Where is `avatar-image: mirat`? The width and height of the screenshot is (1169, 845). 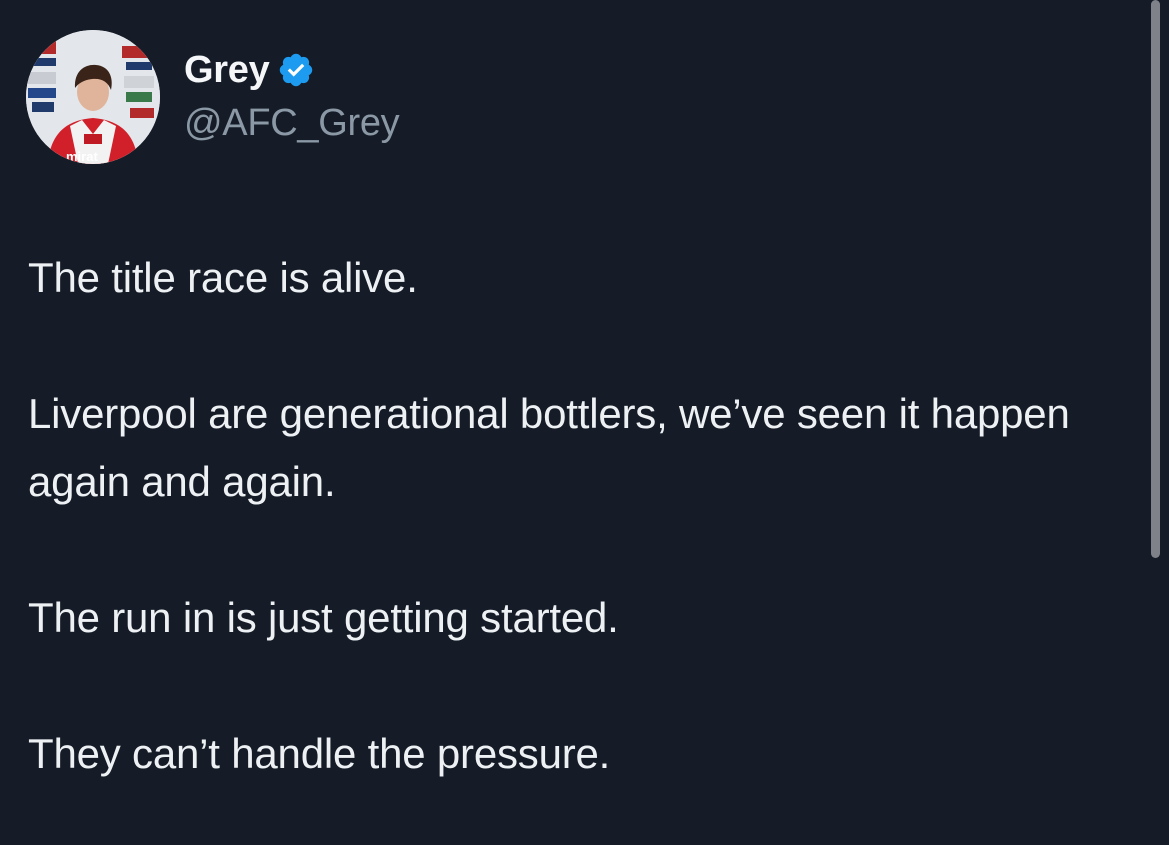 avatar-image: mirat is located at coordinates (93, 97).